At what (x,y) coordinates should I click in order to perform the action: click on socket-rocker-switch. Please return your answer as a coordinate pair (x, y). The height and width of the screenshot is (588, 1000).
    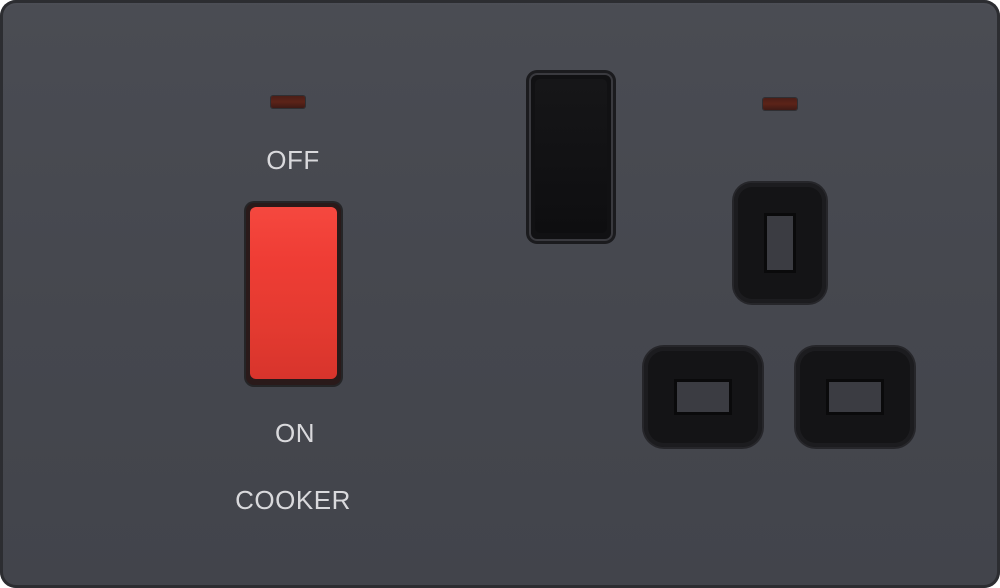
    Looking at the image, I should click on (571, 157).